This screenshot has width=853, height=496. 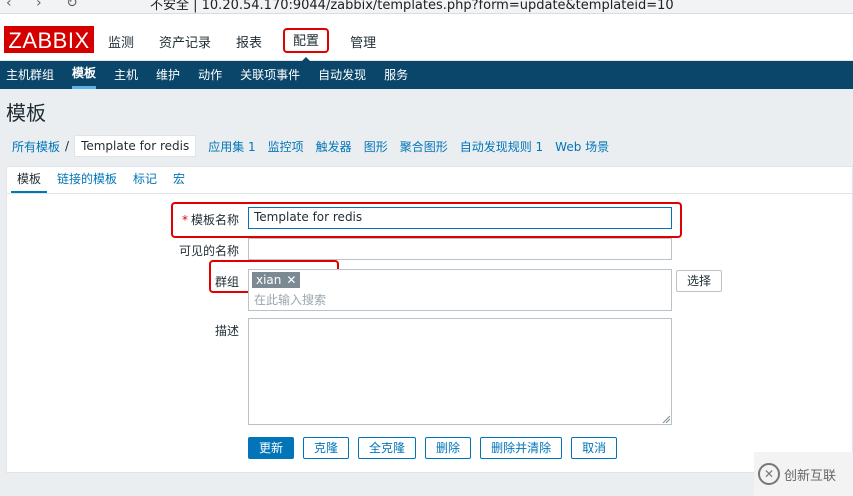 What do you see at coordinates (184, 220) in the screenshot?
I see `required-mark: *` at bounding box center [184, 220].